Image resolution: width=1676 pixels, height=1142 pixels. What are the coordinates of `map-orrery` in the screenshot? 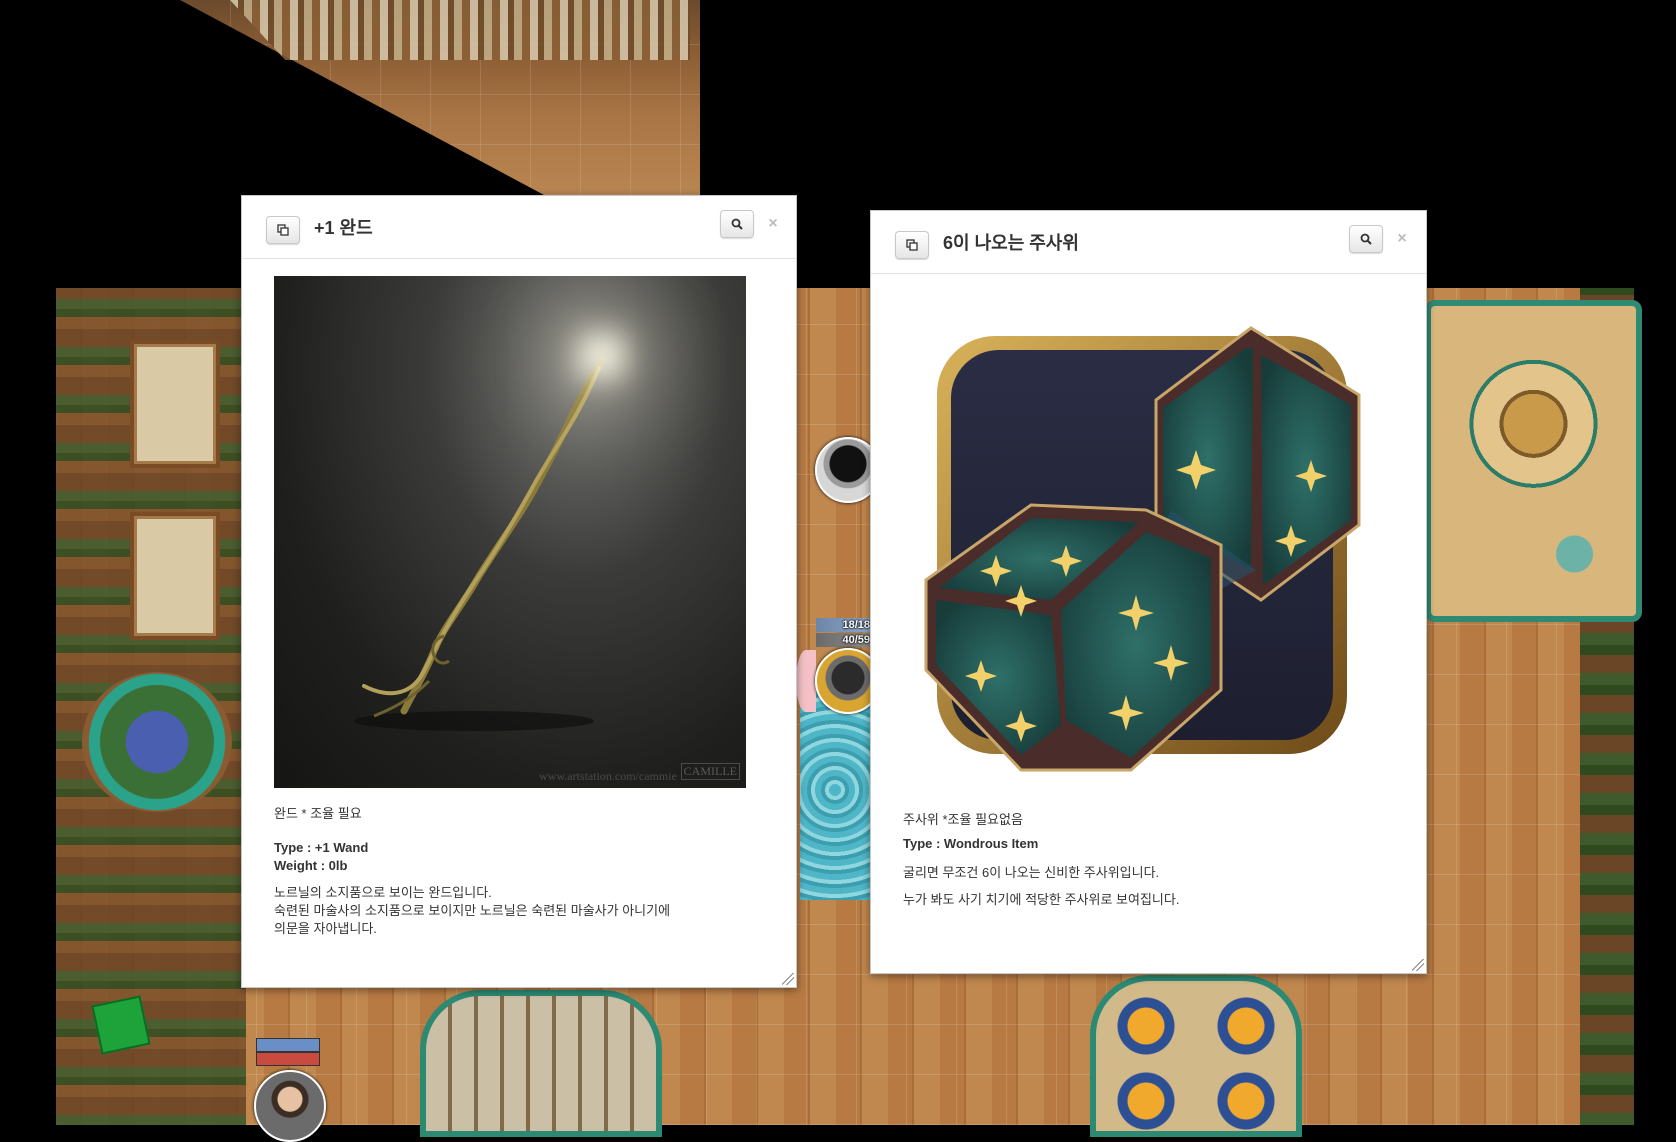 It's located at (1533, 461).